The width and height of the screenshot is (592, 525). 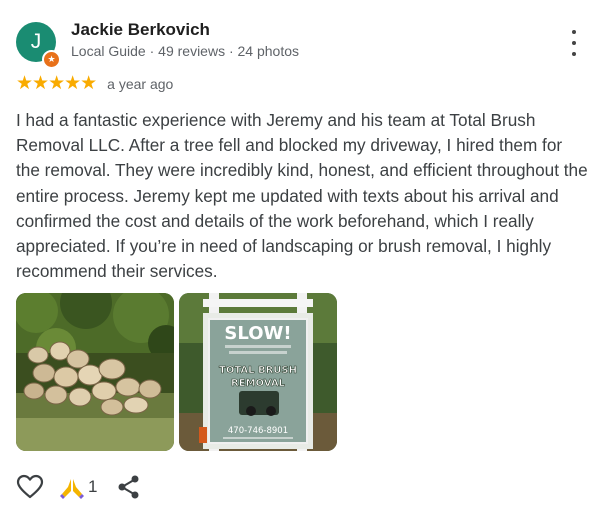 I want to click on share-icon, so click(x=129, y=487).